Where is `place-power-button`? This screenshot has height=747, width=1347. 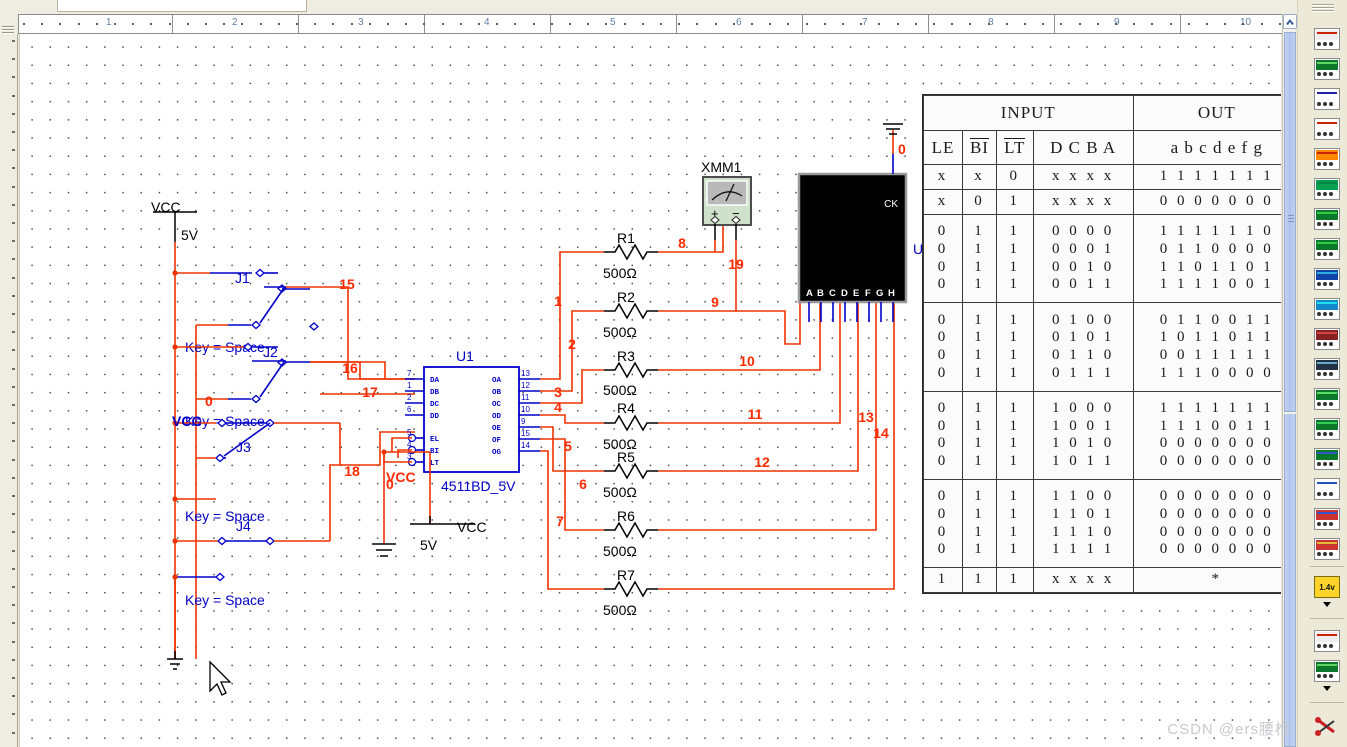
place-power-button is located at coordinates (1327, 339).